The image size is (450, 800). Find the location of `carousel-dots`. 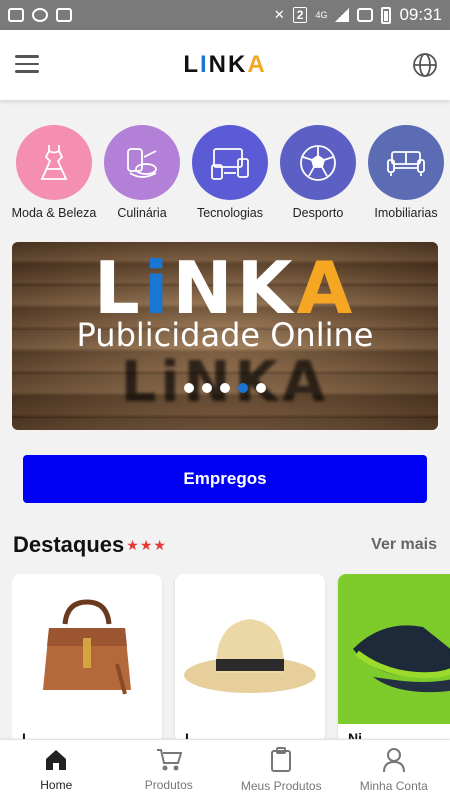

carousel-dots is located at coordinates (225, 388).